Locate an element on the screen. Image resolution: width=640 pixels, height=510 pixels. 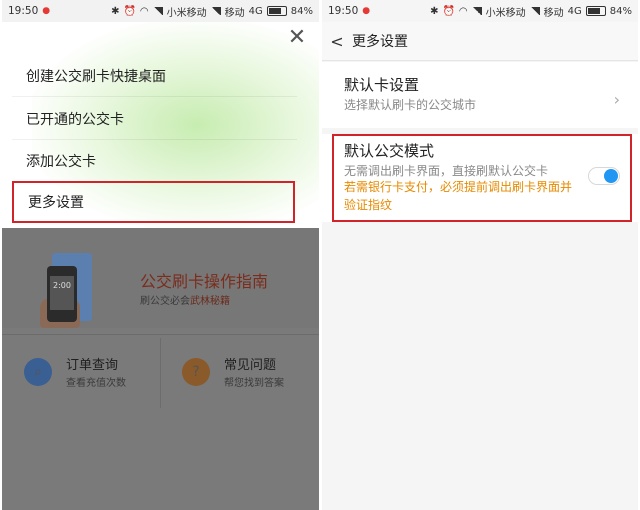
default-card-label: 默认卡设置 is located at coordinates (382, 85).